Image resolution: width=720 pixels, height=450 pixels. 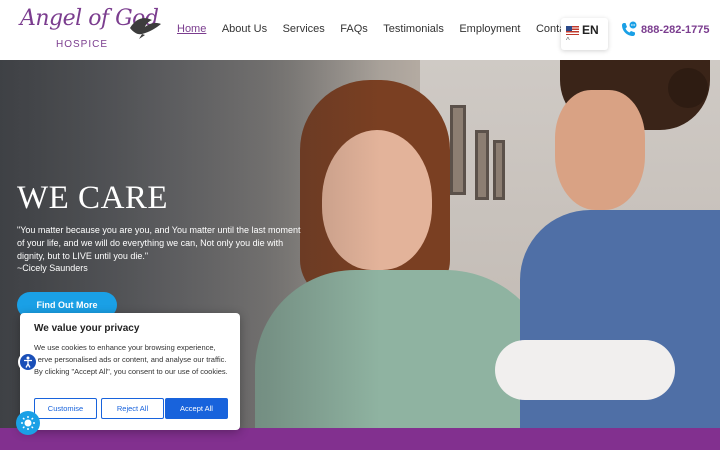 What do you see at coordinates (413, 29) in the screenshot?
I see `nav-testimonials: Testimonials` at bounding box center [413, 29].